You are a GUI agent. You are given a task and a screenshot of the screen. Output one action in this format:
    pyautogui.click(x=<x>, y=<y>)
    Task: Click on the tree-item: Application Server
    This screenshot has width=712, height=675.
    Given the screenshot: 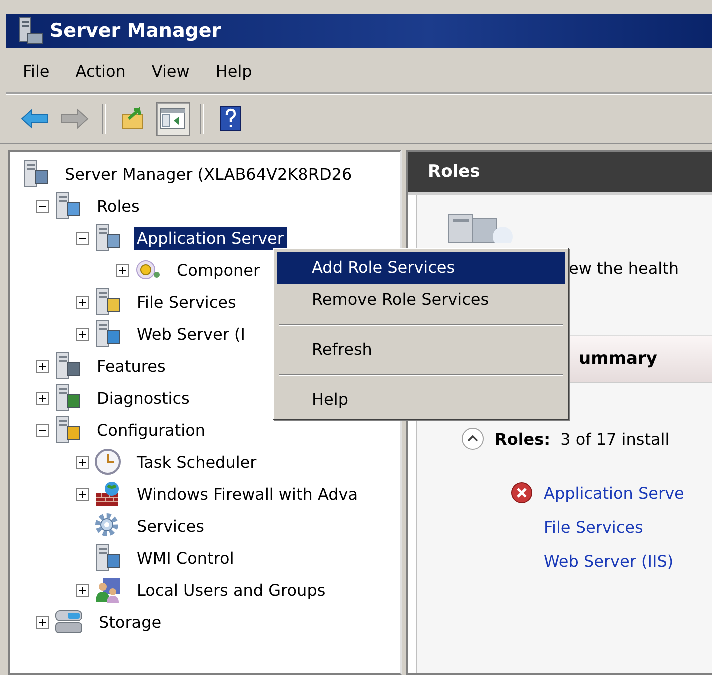 What is the action you would take?
    pyautogui.click(x=210, y=238)
    